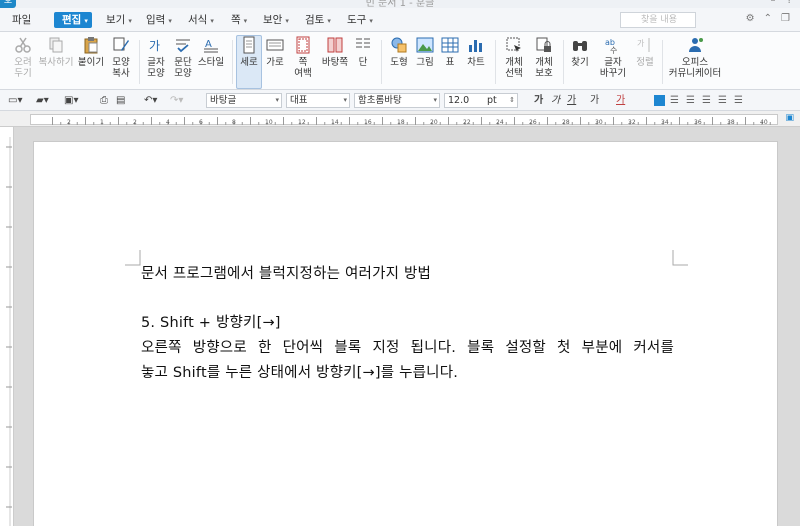 This screenshot has width=800, height=526. Describe the element at coordinates (450, 62) in the screenshot. I see `table-button: 표` at that location.